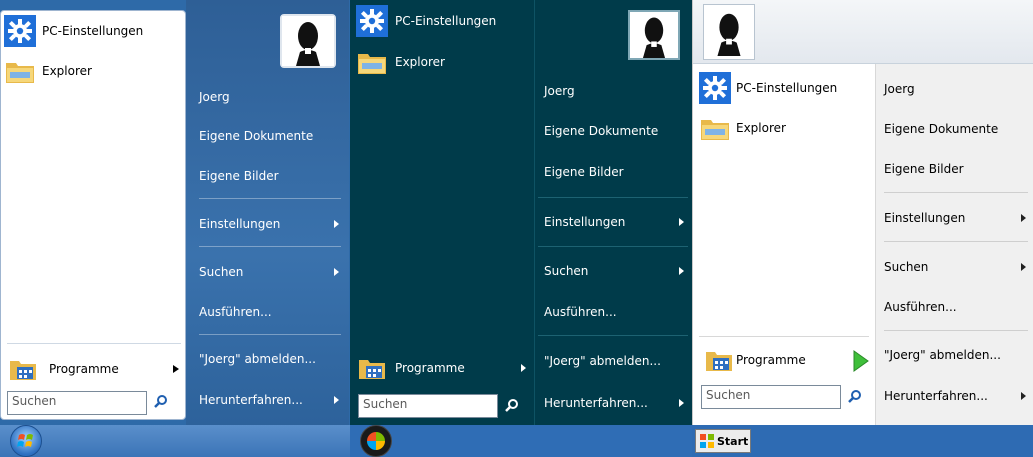 The image size is (1033, 457). What do you see at coordinates (733, 441) in the screenshot?
I see `start-label: Start` at bounding box center [733, 441].